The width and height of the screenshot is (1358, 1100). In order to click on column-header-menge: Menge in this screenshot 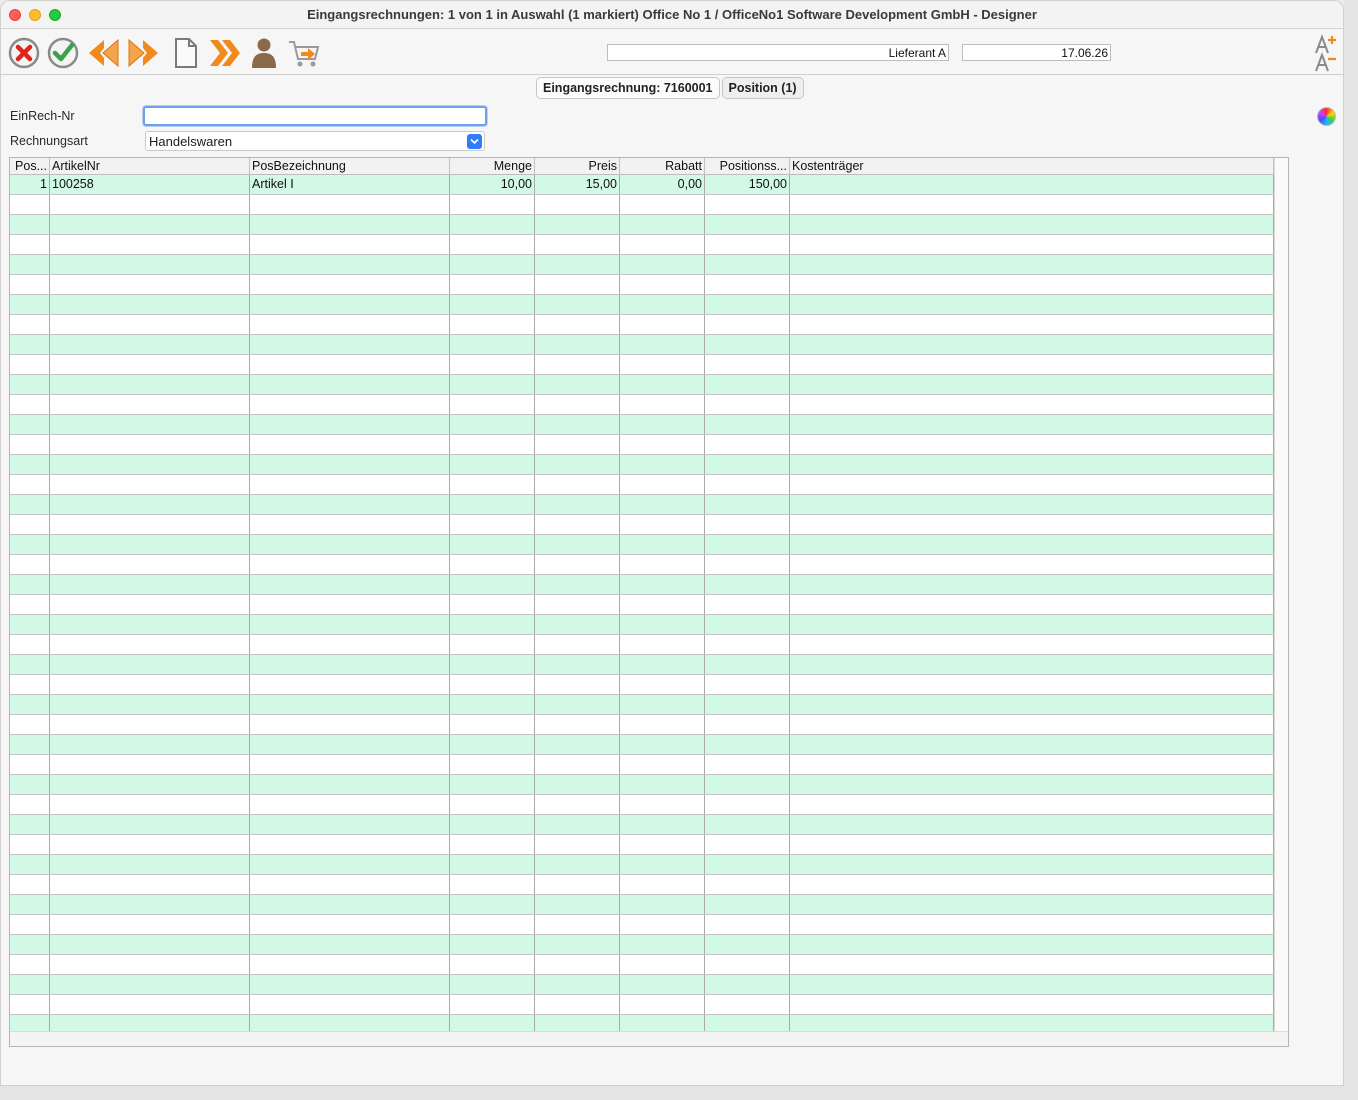, I will do `click(492, 166)`.